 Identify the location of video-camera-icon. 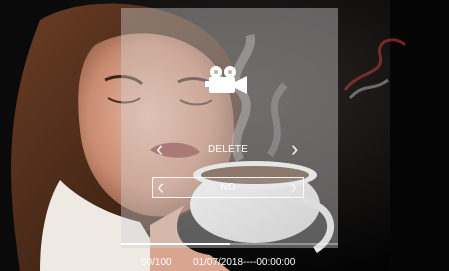
(226, 80).